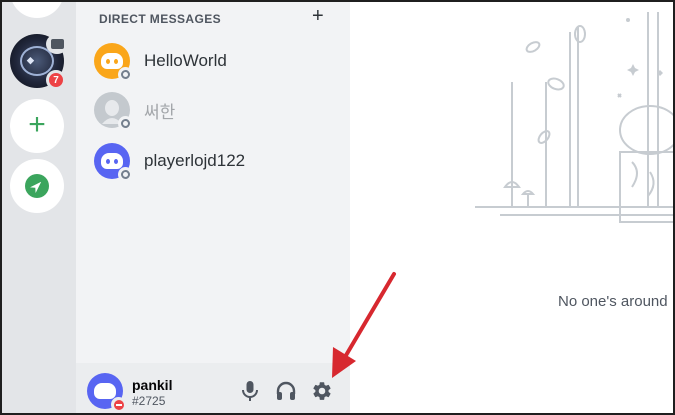 This screenshot has width=675, height=415. I want to click on headphones-icon, so click(286, 390).